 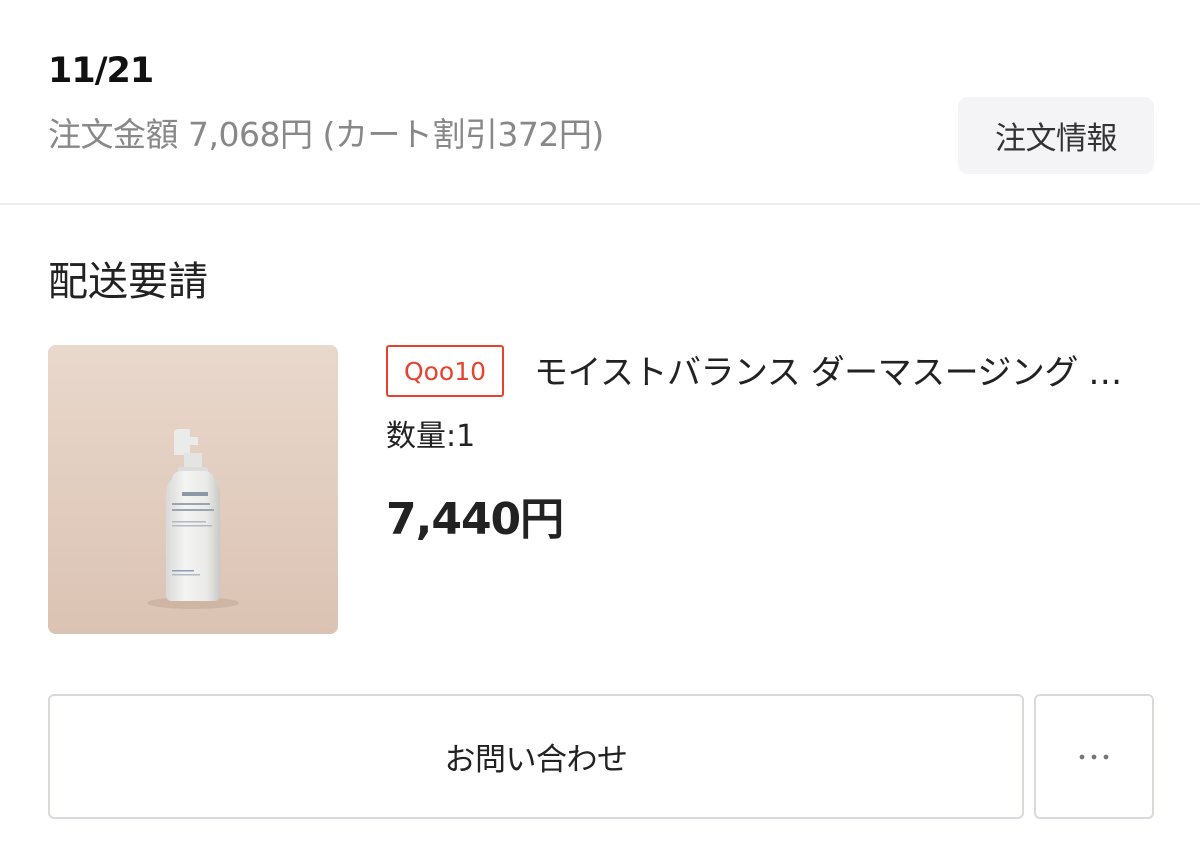 I want to click on order-date: 11/21, so click(x=101, y=71).